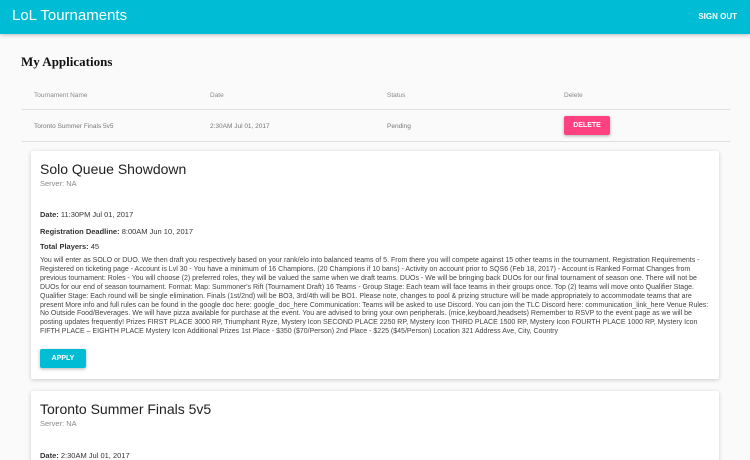  Describe the element at coordinates (240, 126) in the screenshot. I see `row-date: 2:30AM Jul 01, 2017` at that location.